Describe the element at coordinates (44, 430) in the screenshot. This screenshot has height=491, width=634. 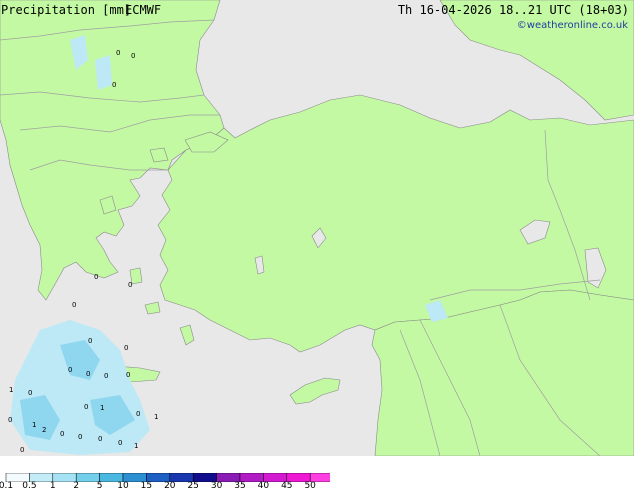
I see `precip-value: 2` at that location.